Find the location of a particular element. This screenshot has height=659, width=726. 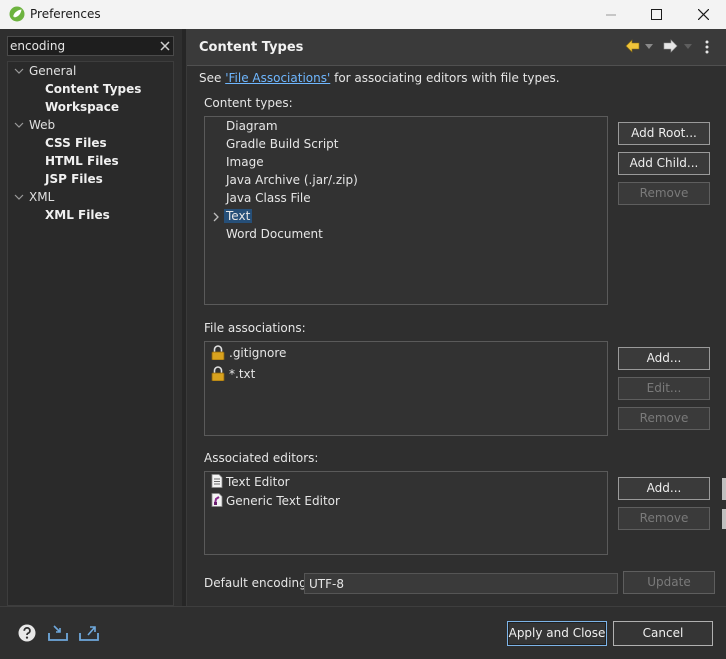

file-association-label: .gitignore is located at coordinates (258, 353).